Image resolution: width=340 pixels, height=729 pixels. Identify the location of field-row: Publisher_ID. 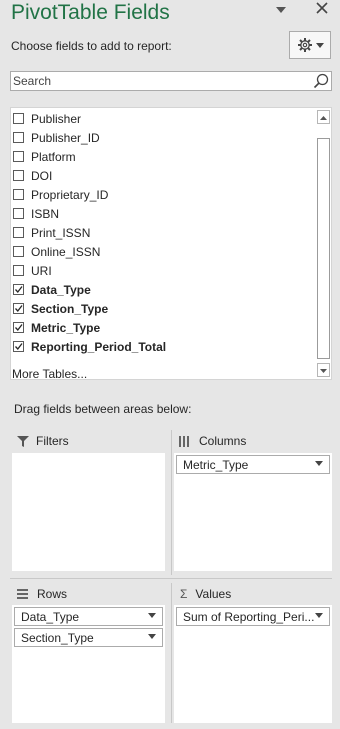
(55, 137).